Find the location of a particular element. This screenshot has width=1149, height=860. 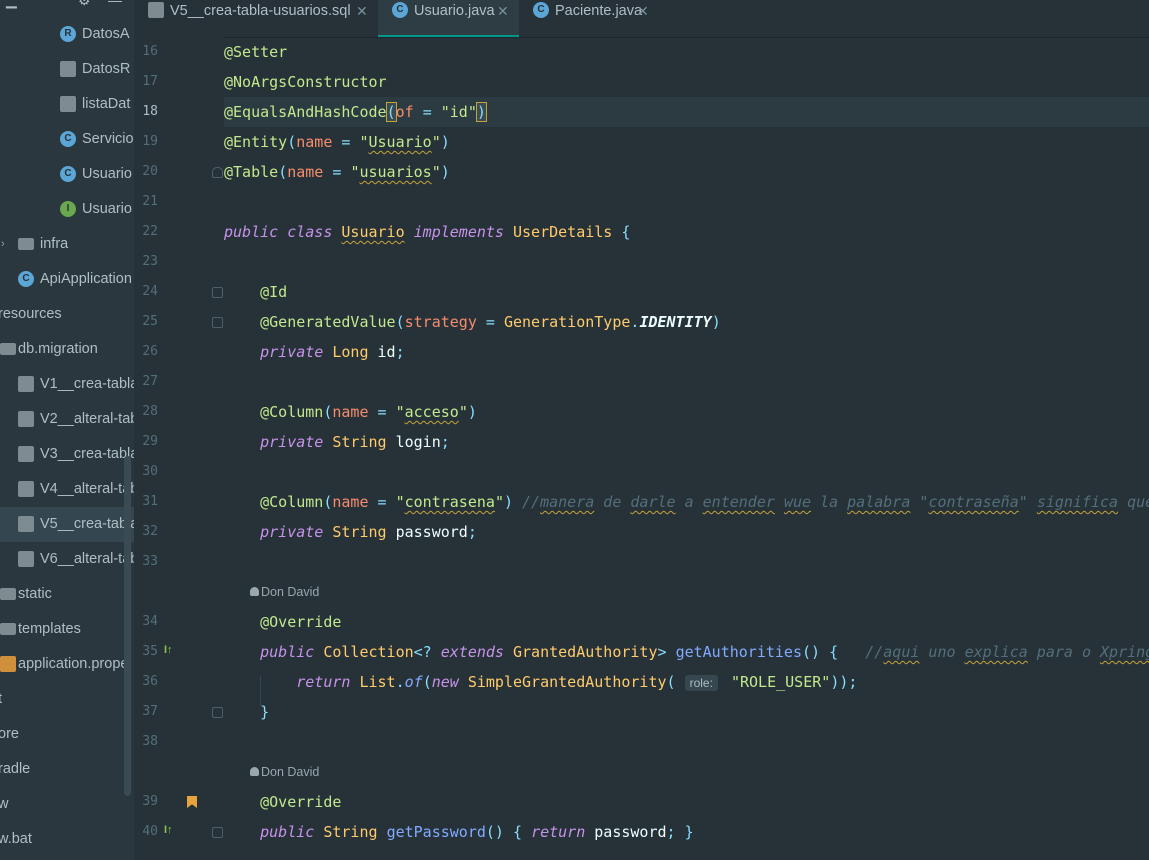

tree-item-label: Servicio is located at coordinates (108, 139).